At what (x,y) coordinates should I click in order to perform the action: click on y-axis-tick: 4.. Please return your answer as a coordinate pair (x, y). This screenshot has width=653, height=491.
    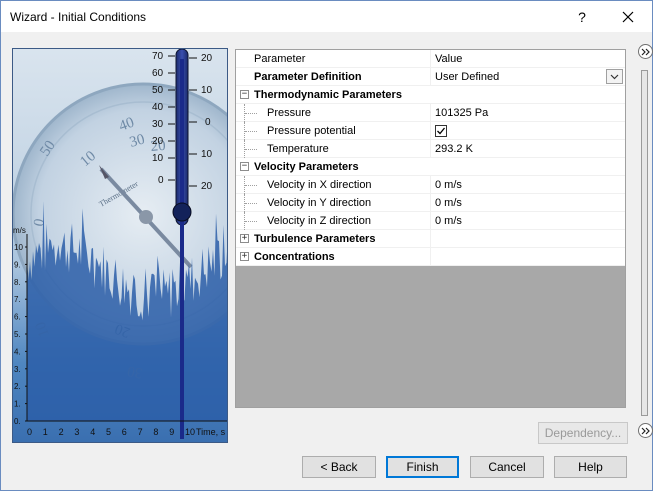
    Looking at the image, I should click on (17, 351).